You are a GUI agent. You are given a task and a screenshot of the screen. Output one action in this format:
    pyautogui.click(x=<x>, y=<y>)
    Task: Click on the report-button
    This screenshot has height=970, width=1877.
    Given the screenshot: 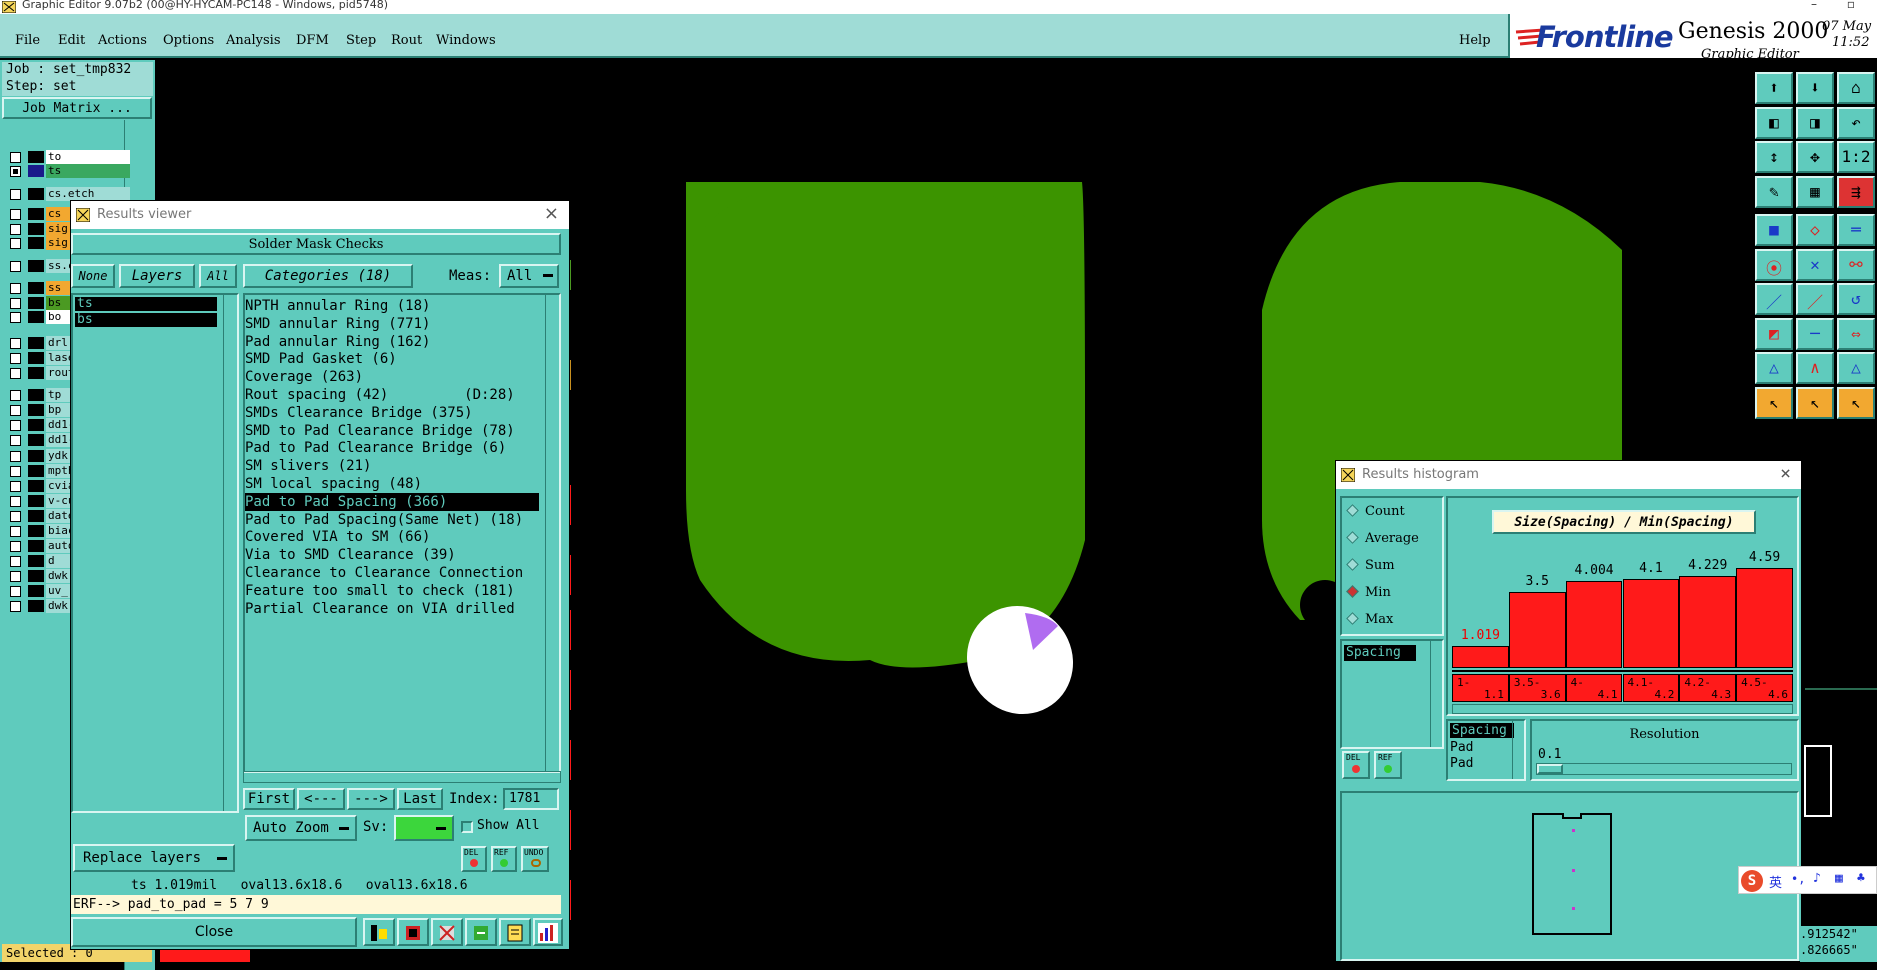 What is the action you would take?
    pyautogui.click(x=413, y=932)
    